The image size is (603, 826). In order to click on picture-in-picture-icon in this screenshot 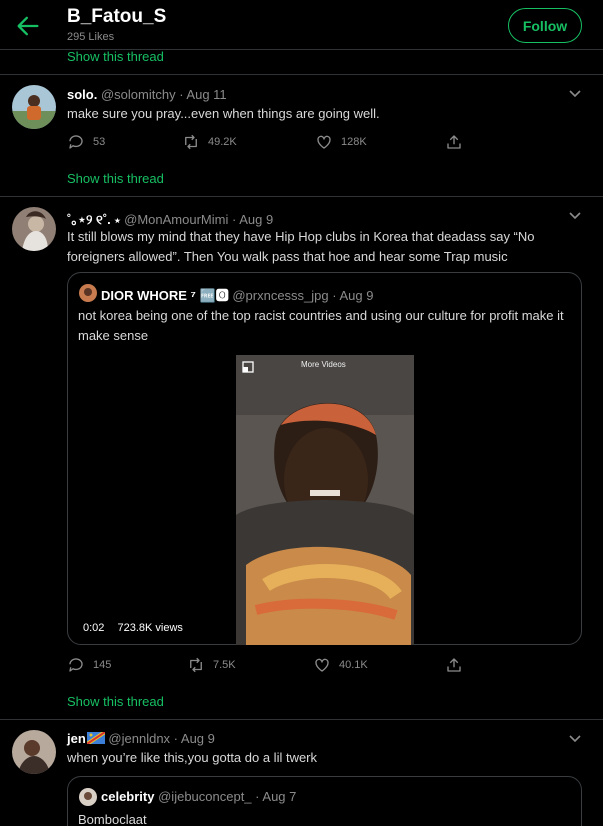, I will do `click(248, 367)`.